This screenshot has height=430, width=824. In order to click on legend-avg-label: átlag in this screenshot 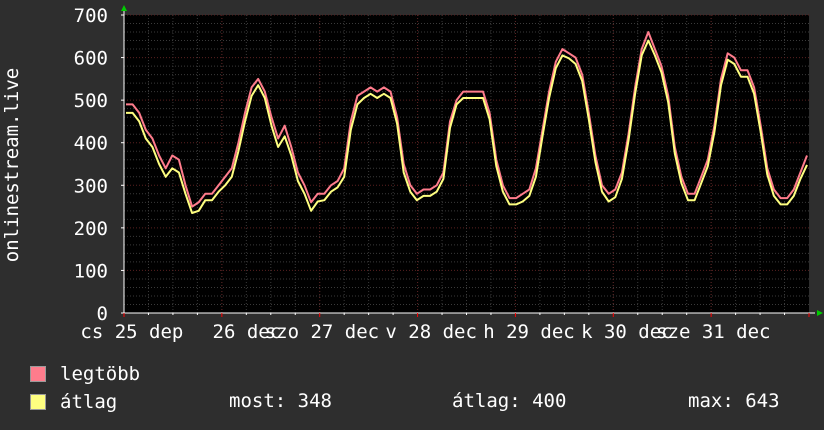, I will do `click(89, 402)`.